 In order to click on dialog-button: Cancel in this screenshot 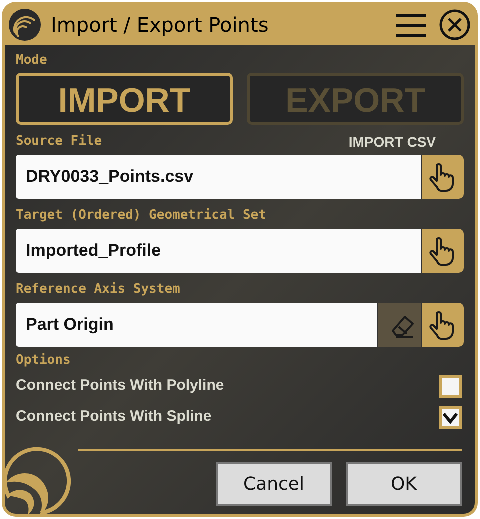, I will do `click(274, 484)`.